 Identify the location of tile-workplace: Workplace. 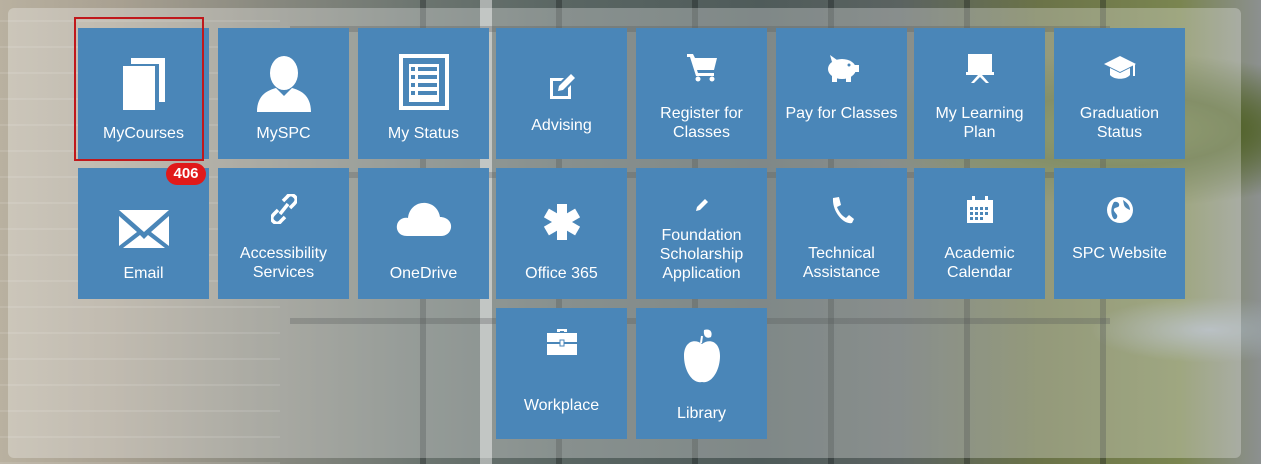
(561, 373).